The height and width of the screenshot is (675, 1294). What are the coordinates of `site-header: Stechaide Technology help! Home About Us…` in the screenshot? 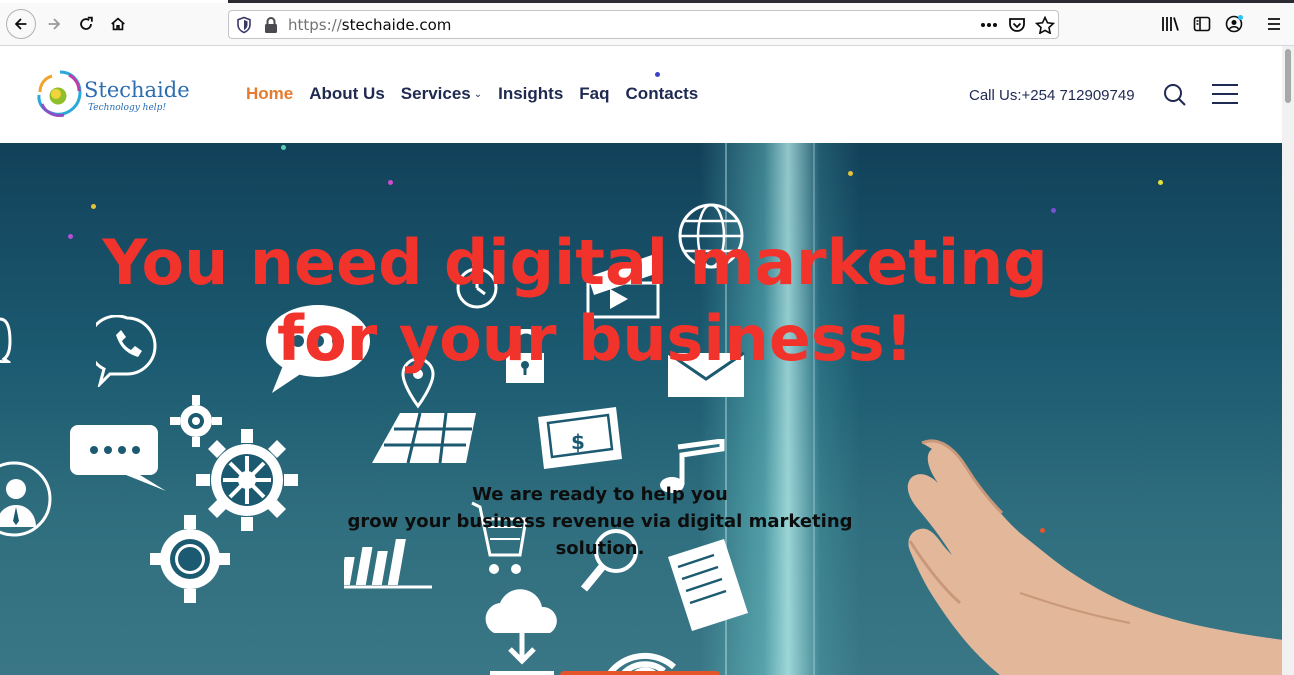 It's located at (641, 94).